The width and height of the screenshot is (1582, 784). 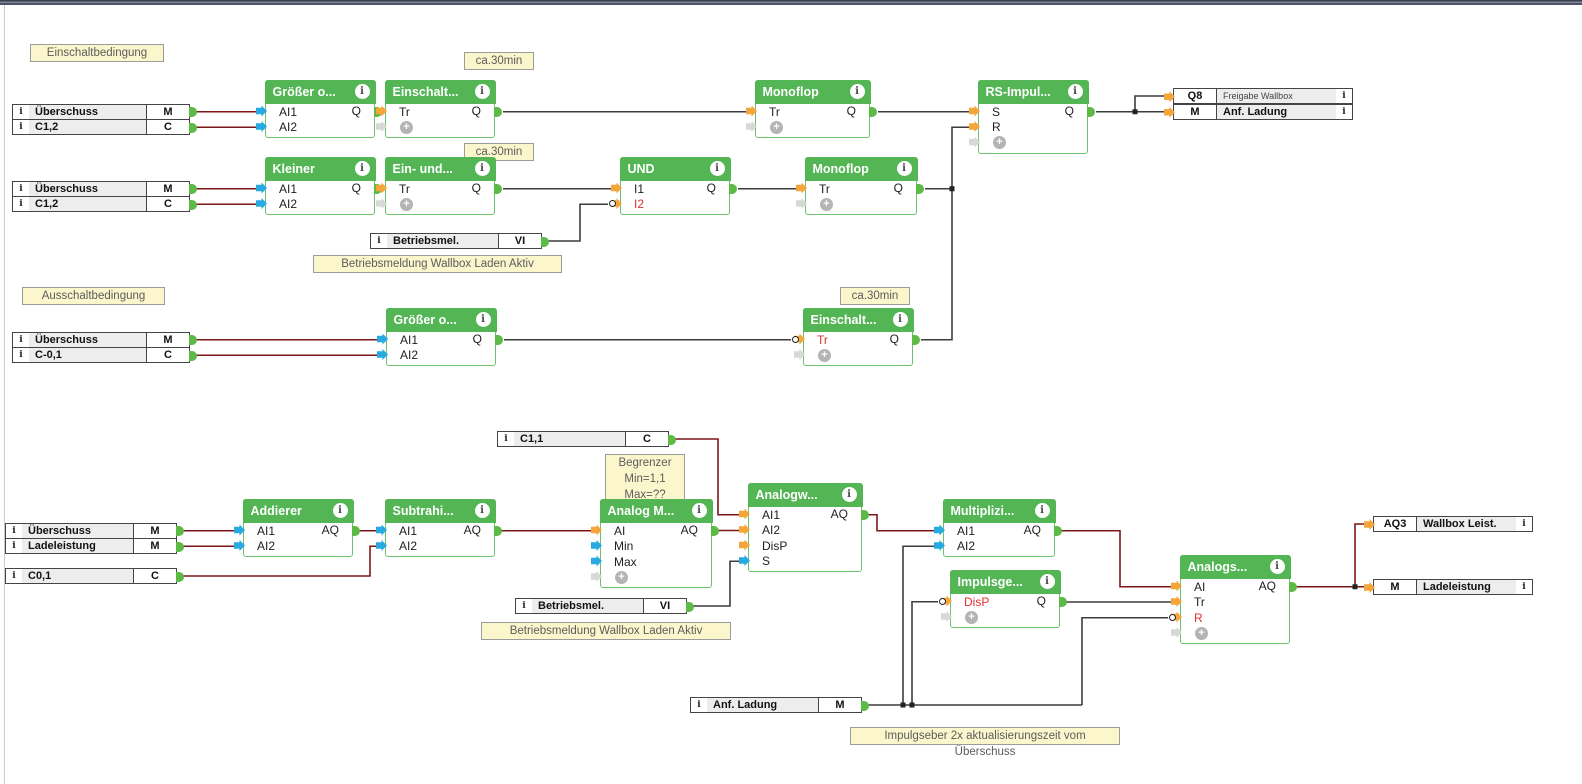 I want to click on input-terminal-c12-2: i C1,2 C, so click(x=104, y=204).